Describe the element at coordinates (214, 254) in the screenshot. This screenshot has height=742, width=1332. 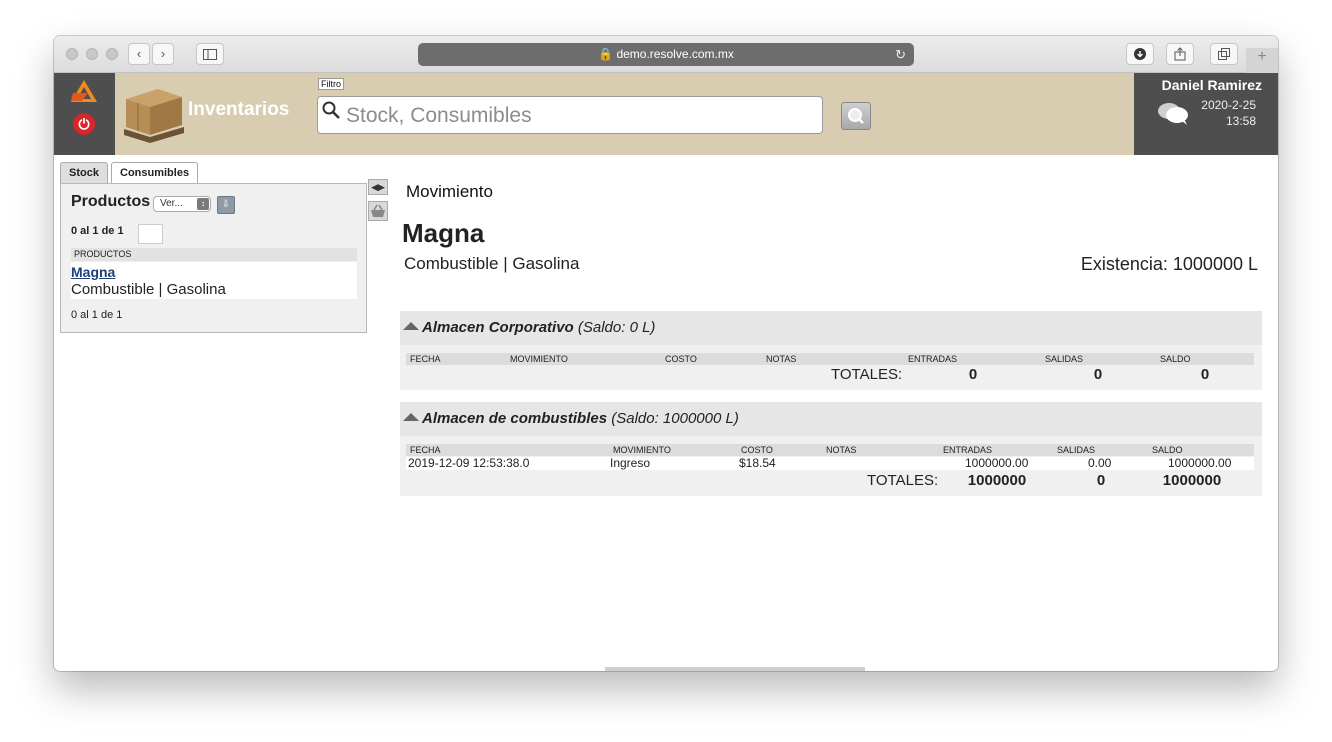
I see `products-column-header: PRODUCTOS` at that location.